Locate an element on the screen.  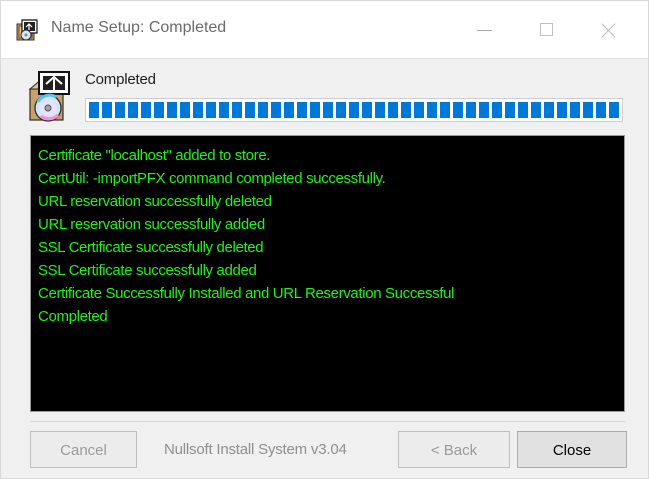
window-controls is located at coordinates (551, 30).